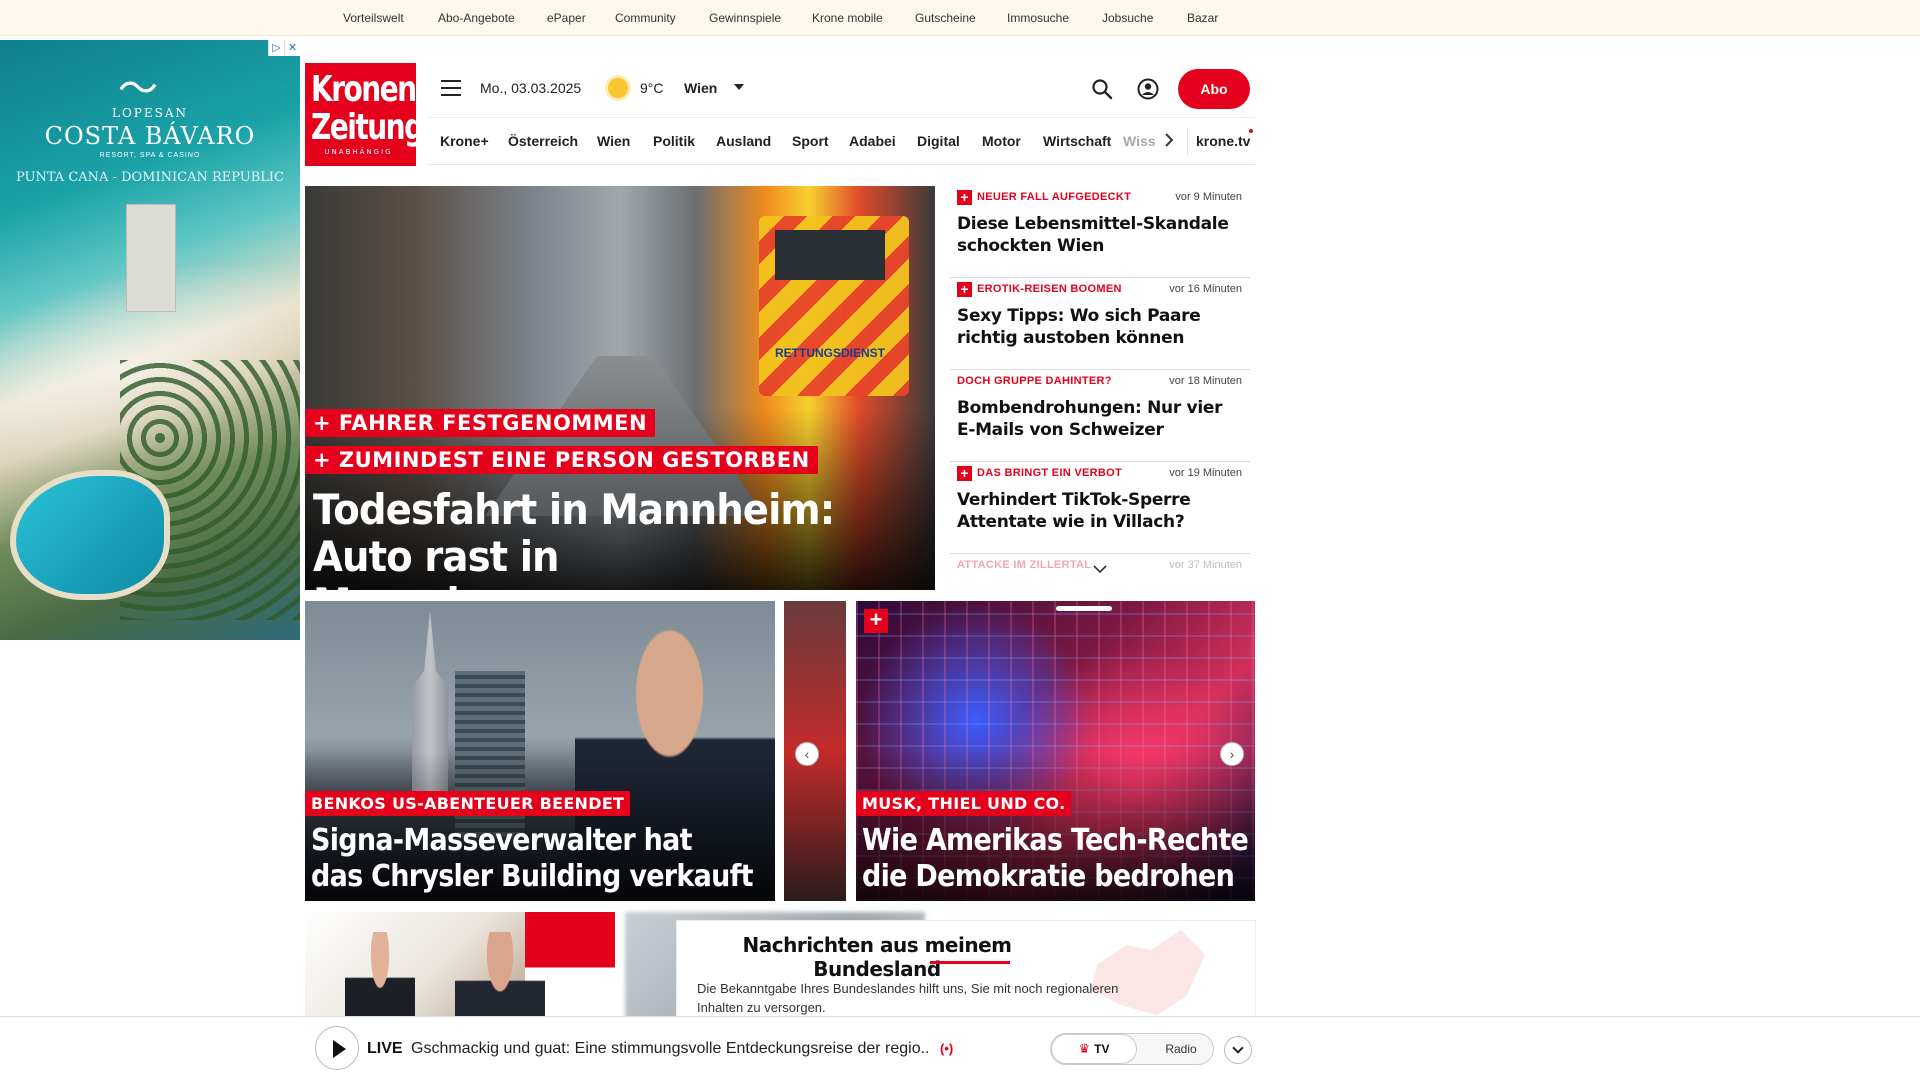 This screenshot has width=1920, height=1080. What do you see at coordinates (1102, 1049) in the screenshot?
I see `tv-label: TV` at bounding box center [1102, 1049].